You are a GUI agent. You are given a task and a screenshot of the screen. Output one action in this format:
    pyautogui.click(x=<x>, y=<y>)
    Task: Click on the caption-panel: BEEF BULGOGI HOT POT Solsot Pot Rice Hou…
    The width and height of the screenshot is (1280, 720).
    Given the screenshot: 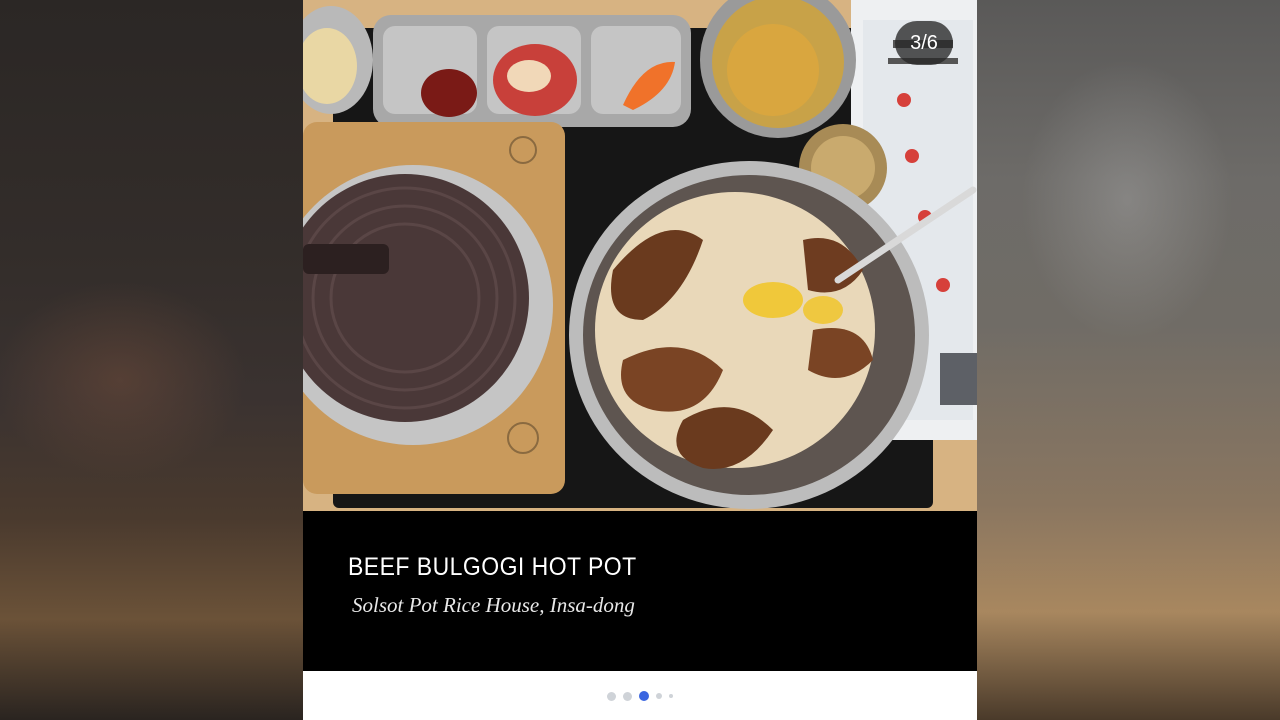 What is the action you would take?
    pyautogui.click(x=640, y=591)
    